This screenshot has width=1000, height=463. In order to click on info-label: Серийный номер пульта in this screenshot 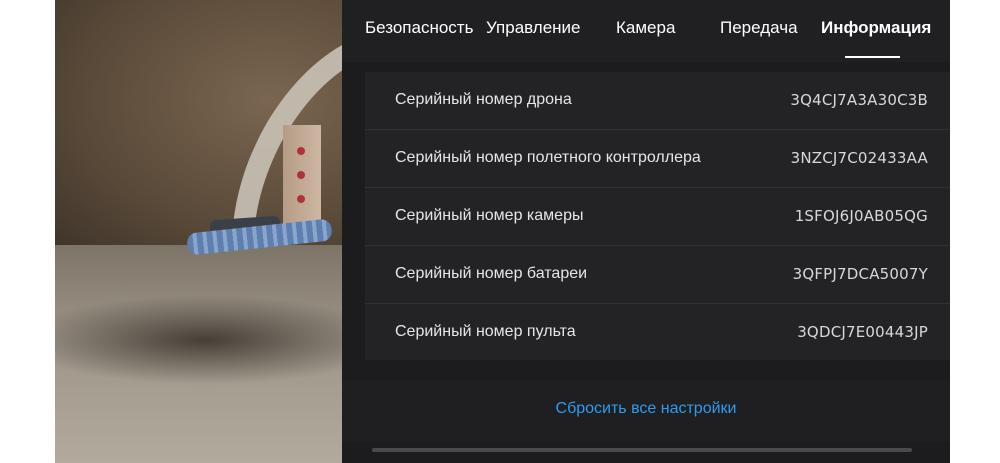, I will do `click(485, 331)`.